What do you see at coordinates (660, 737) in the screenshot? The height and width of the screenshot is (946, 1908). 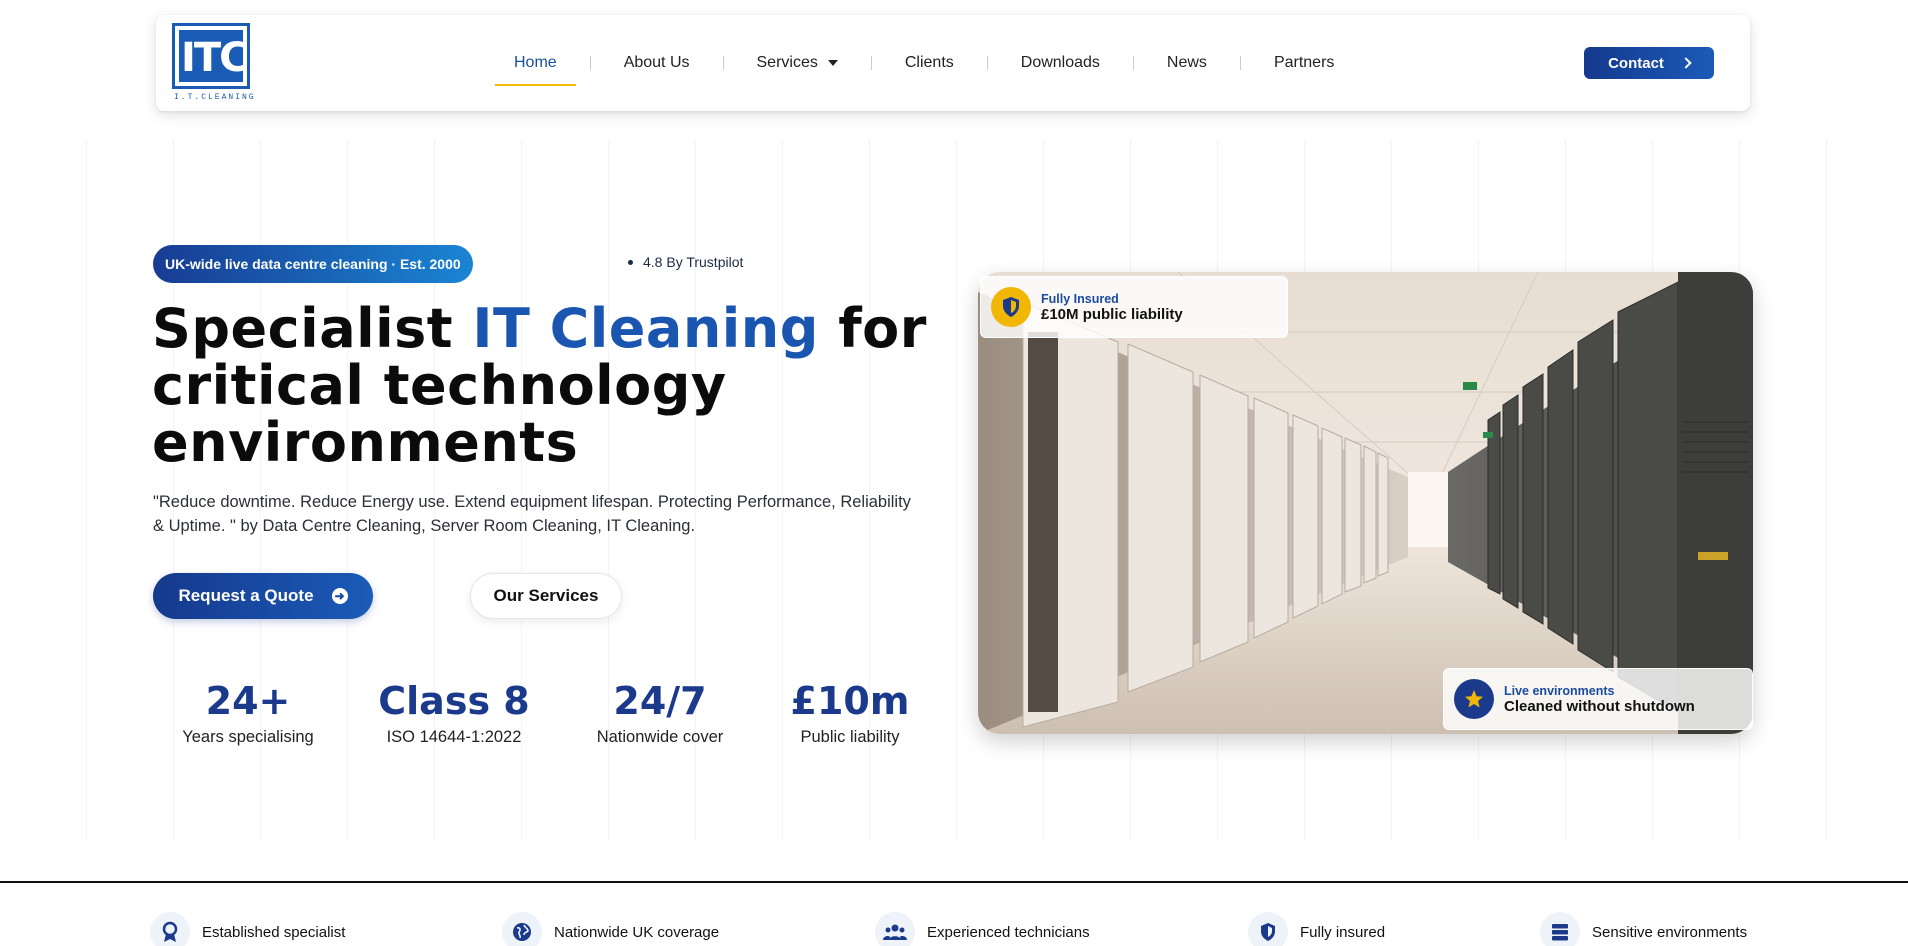 I see `stat-label: Nationwide cover` at bounding box center [660, 737].